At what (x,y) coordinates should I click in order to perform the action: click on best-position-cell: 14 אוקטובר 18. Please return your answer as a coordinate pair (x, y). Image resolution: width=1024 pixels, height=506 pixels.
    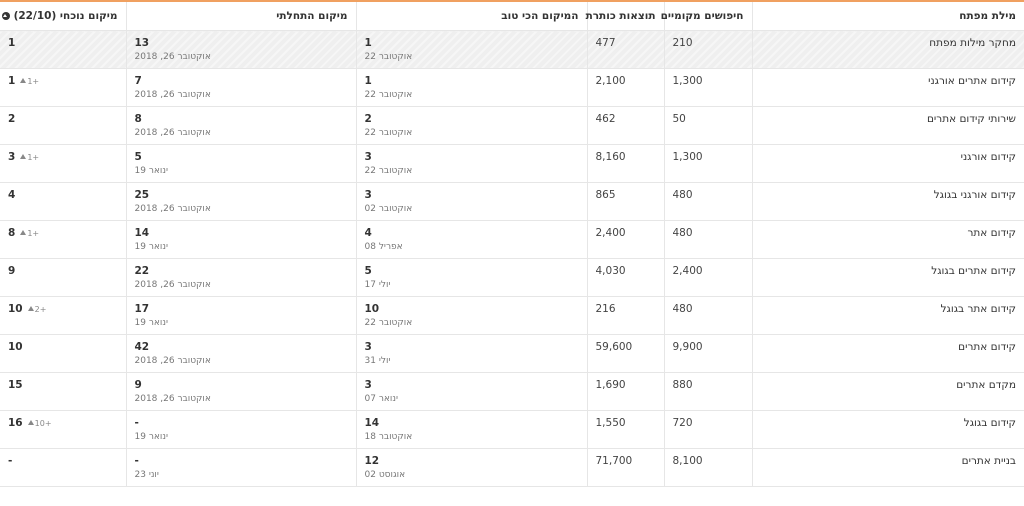
    Looking at the image, I should click on (472, 429).